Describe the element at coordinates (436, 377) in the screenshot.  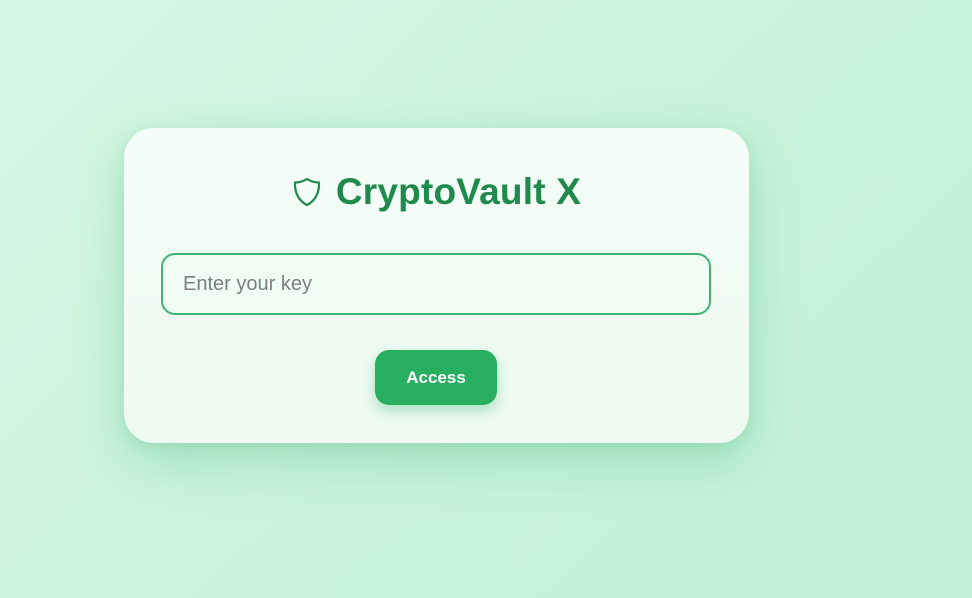
I see `access-button: Access` at that location.